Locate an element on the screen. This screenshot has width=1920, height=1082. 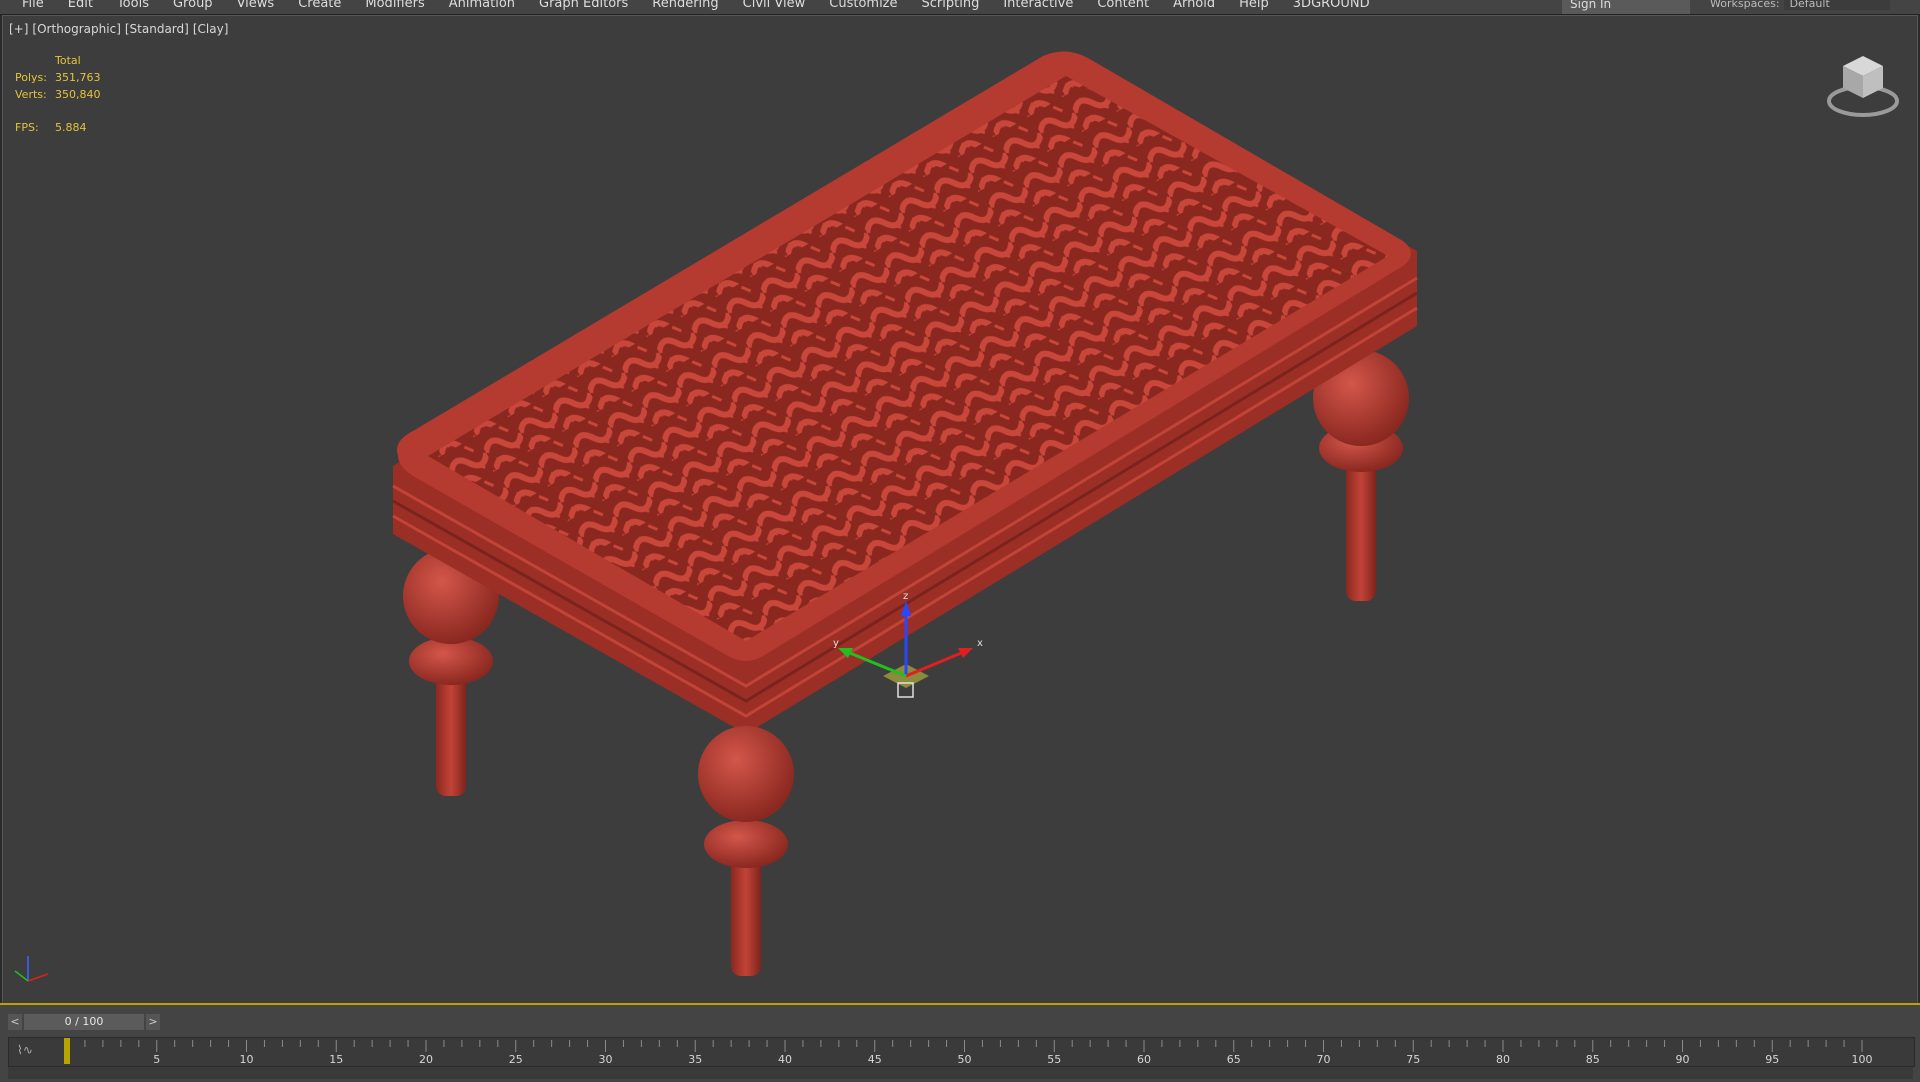
menu-file: File is located at coordinates (33, 5).